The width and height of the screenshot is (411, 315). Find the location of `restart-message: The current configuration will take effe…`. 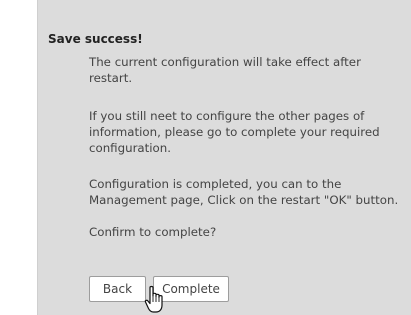

restart-message: The current configuration will take effe… is located at coordinates (225, 70).